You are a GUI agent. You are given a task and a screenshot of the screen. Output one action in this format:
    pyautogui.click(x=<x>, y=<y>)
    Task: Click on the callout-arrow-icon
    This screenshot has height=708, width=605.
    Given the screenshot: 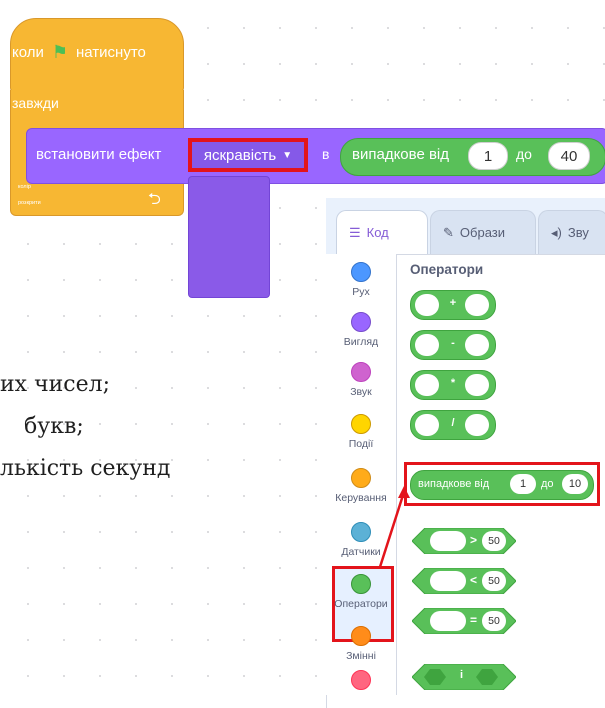 What is the action you would take?
    pyautogui.click(x=394, y=527)
    